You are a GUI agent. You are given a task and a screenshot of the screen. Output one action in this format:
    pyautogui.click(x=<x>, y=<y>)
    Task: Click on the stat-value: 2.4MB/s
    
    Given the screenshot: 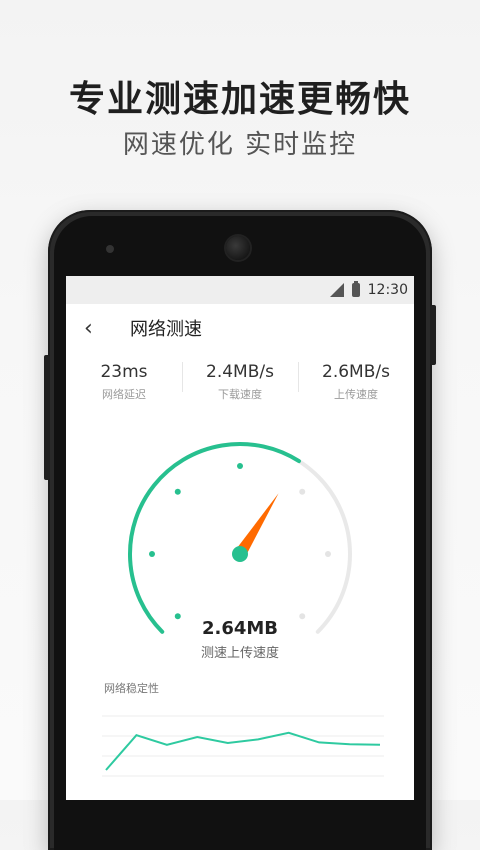 What is the action you would take?
    pyautogui.click(x=240, y=372)
    